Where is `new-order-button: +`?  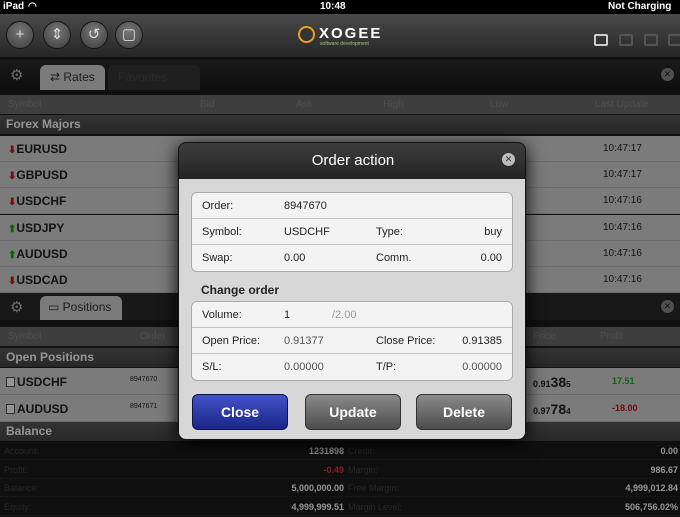
new-order-button: + is located at coordinates (20, 35).